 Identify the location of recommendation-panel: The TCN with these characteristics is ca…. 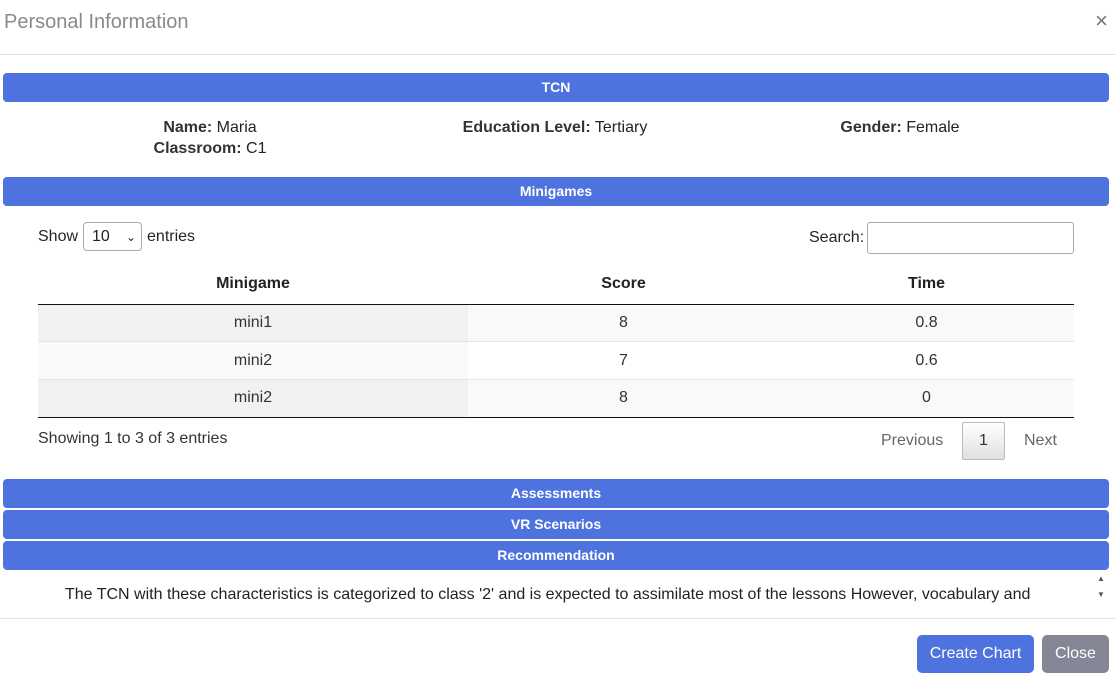
(554, 587).